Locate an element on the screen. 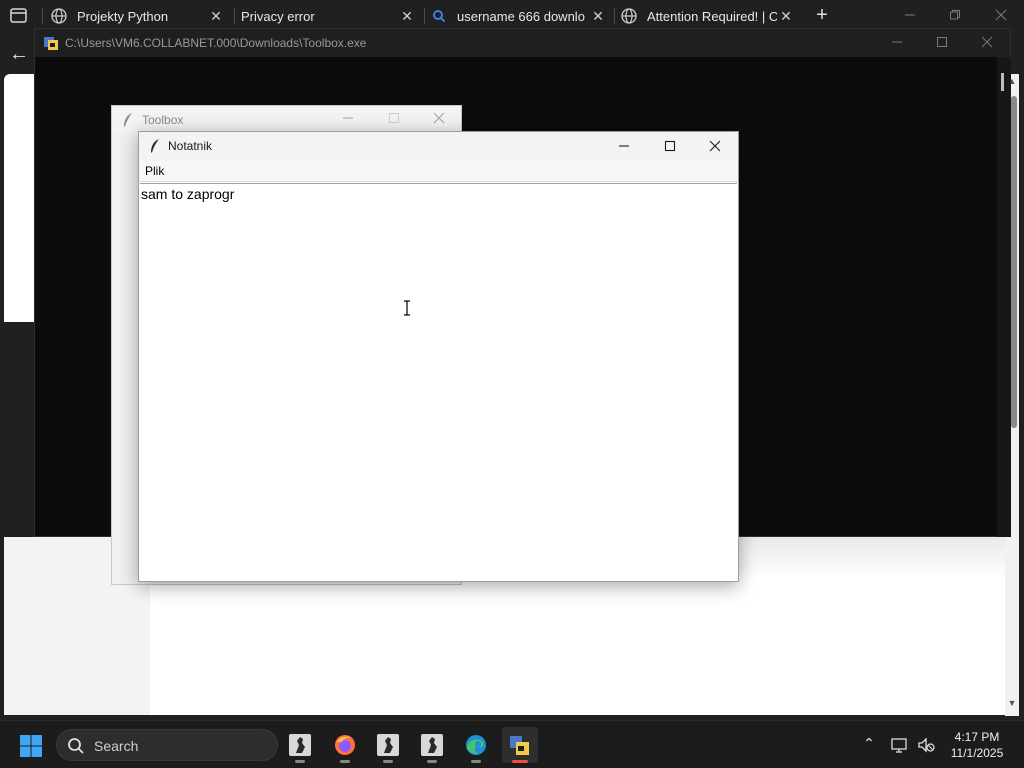 The image size is (1024, 768). new-tab-button: + is located at coordinates (822, 15).